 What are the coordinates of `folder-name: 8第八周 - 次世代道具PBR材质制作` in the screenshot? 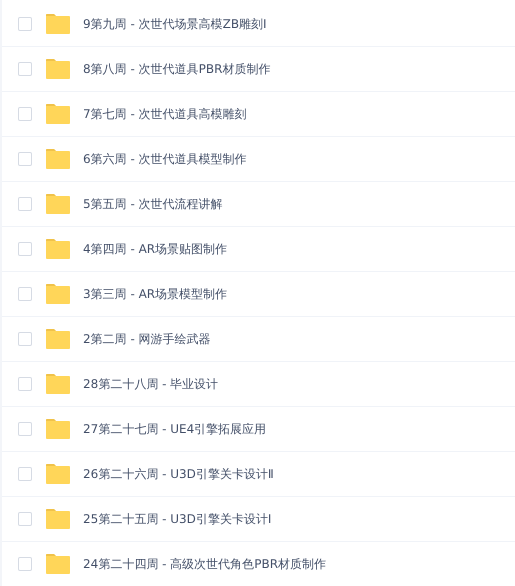 It's located at (176, 69).